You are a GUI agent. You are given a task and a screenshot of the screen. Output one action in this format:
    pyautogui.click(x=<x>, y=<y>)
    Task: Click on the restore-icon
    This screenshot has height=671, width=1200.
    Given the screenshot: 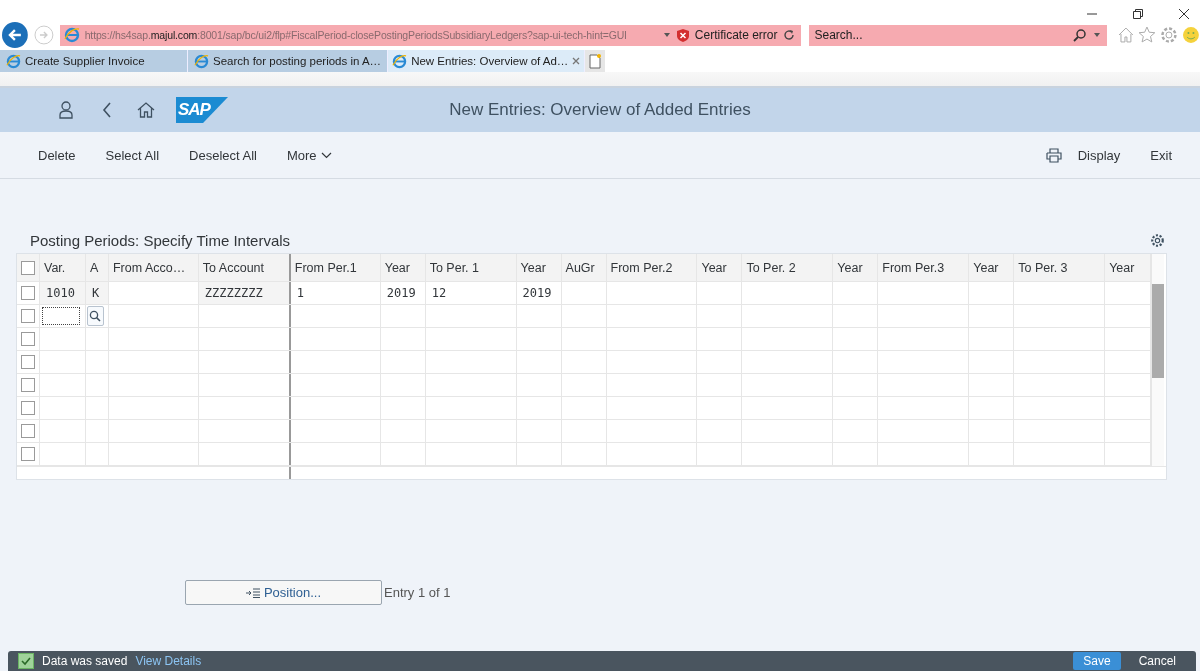 What is the action you would take?
    pyautogui.click(x=1138, y=14)
    